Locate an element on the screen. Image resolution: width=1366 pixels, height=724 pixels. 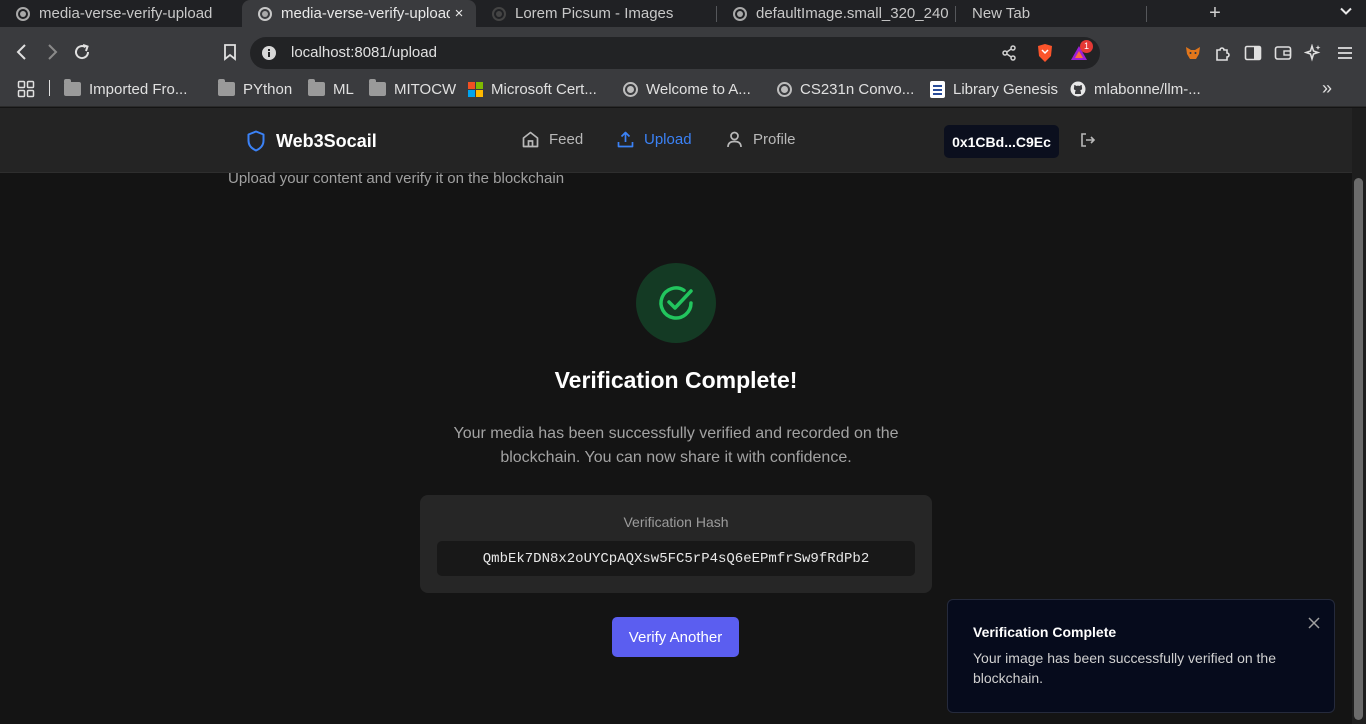
url-host: localhost is located at coordinates (321, 52).